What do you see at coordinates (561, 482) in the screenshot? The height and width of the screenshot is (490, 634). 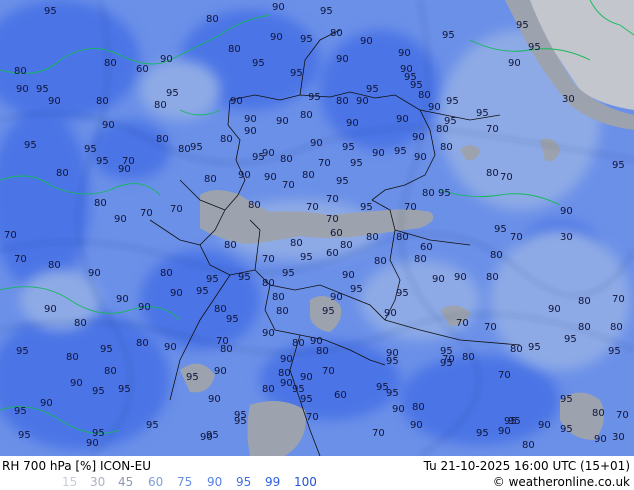 I see `credit-link: © weatheronline.co.uk` at bounding box center [561, 482].